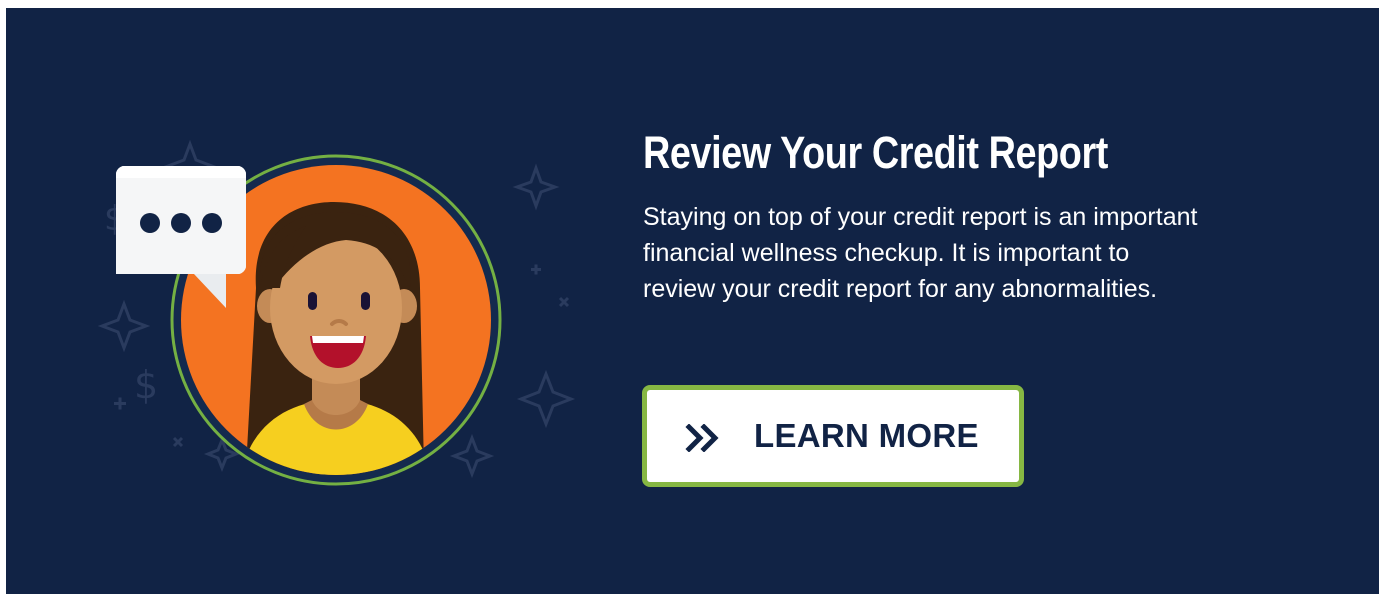 The height and width of the screenshot is (594, 1385). Describe the element at coordinates (875, 152) in the screenshot. I see `banner-headline: Review Your Credit Report` at that location.